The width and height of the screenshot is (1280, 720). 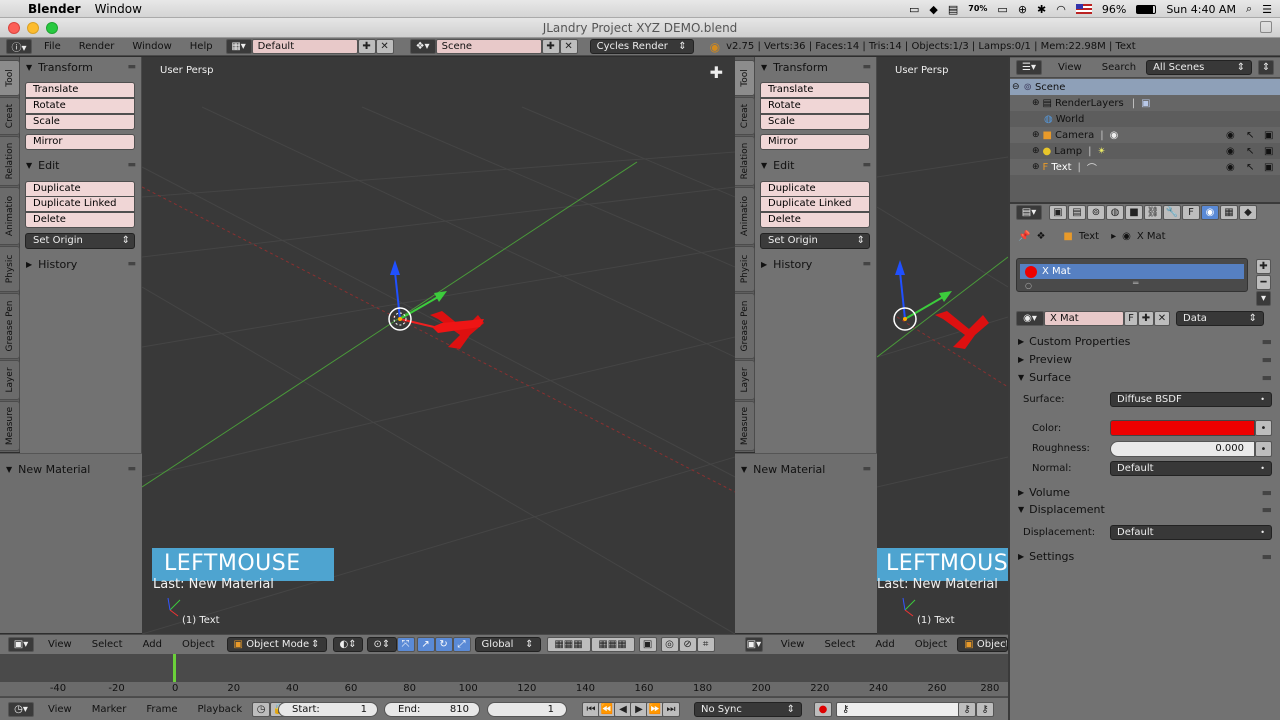 I want to click on layer-lock-icon: ▣, so click(x=647, y=644).